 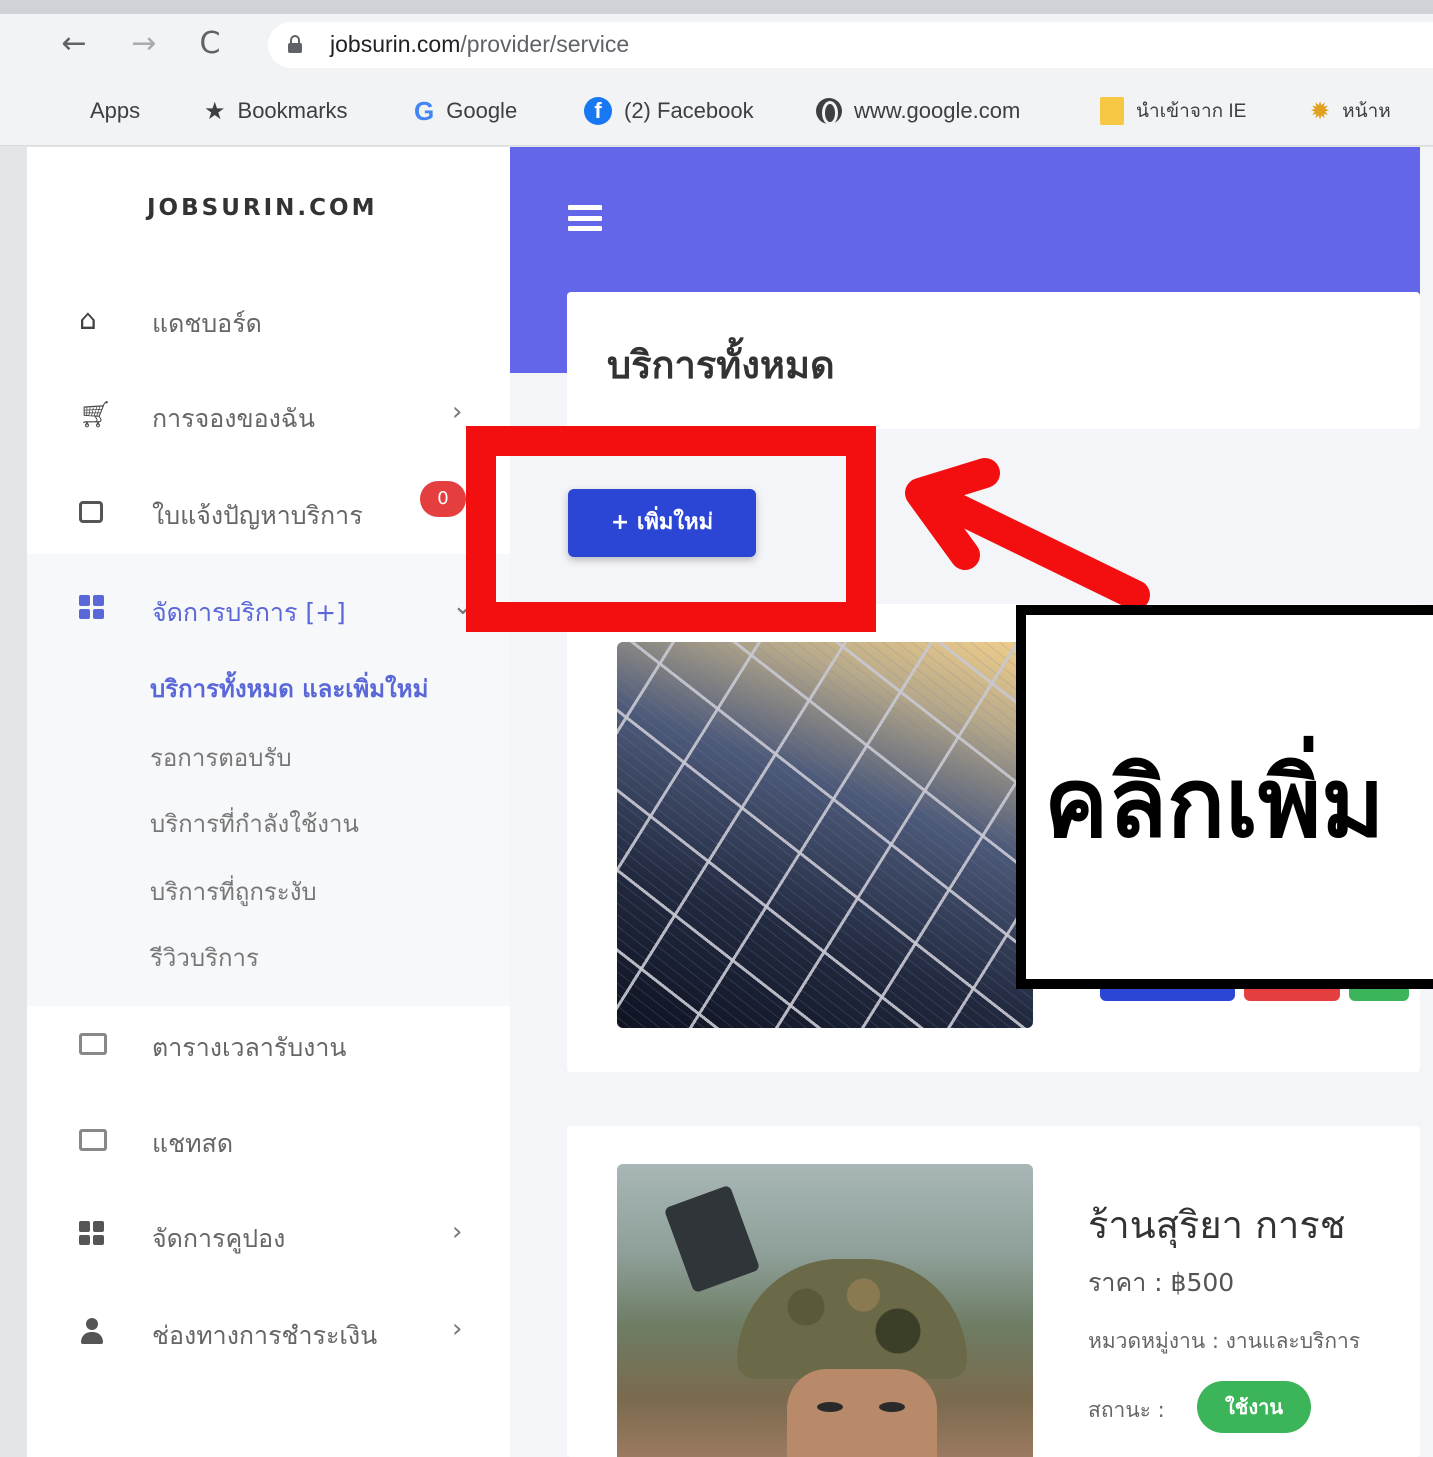 What do you see at coordinates (249, 1047) in the screenshot?
I see `sidebar-item-label: ตารางเวลารับงาน` at bounding box center [249, 1047].